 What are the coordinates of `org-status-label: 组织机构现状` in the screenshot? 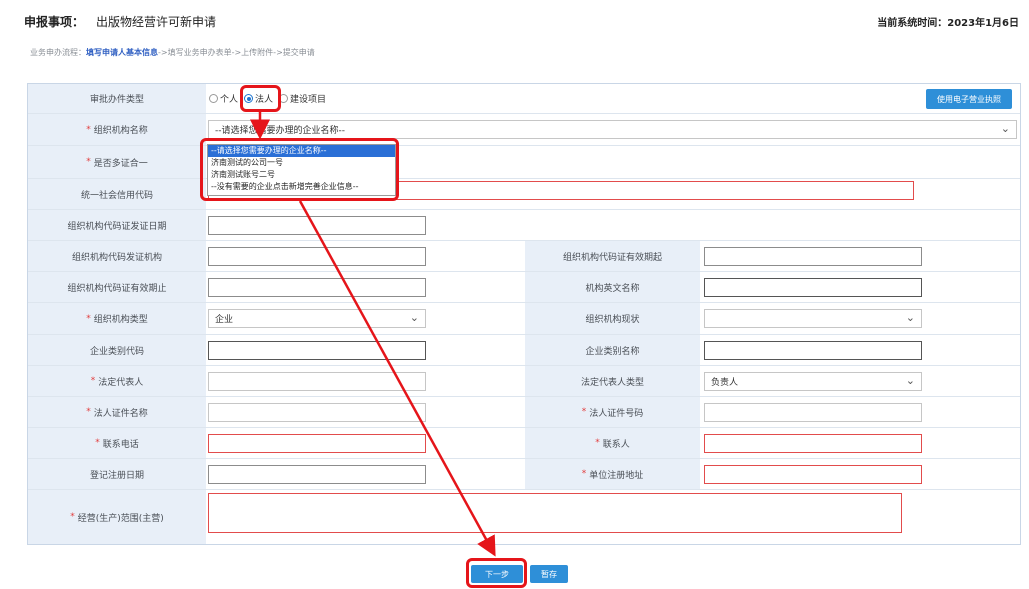 It's located at (612, 318).